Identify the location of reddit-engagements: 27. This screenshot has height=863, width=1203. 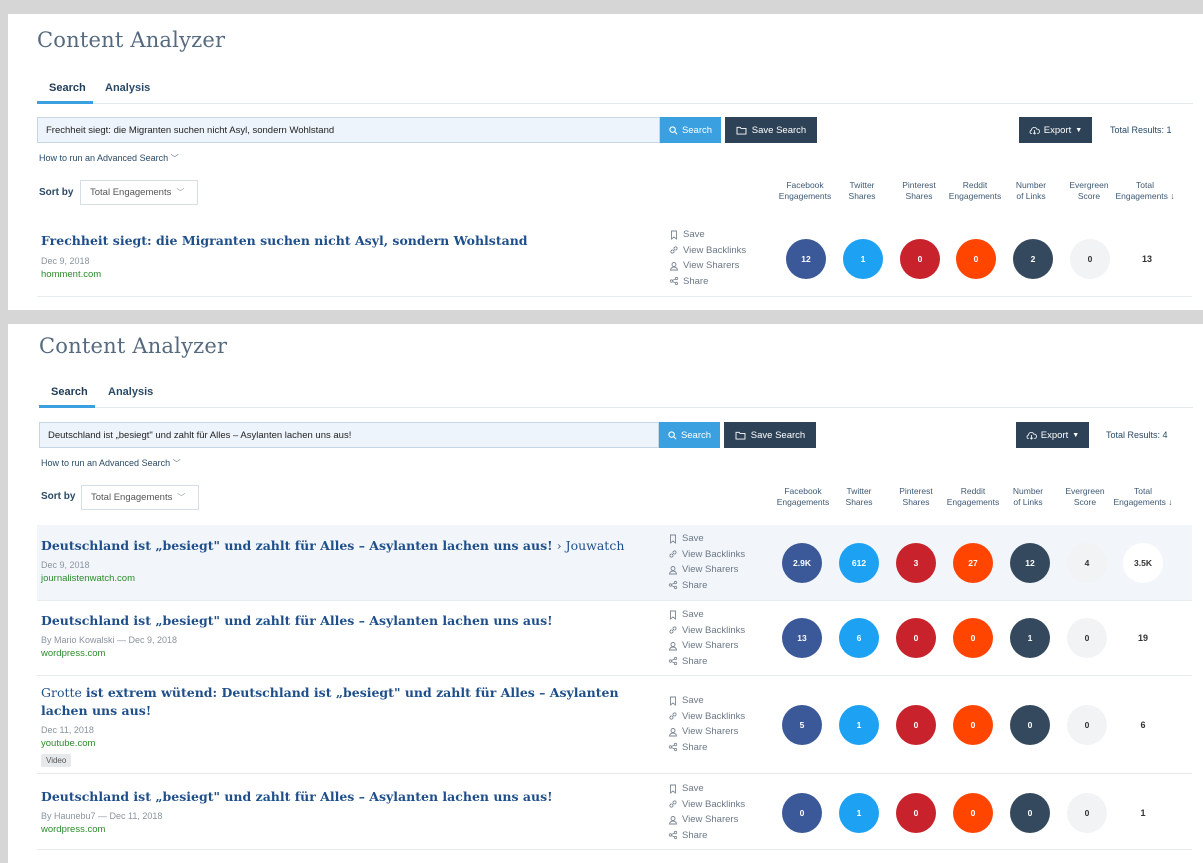
(973, 563).